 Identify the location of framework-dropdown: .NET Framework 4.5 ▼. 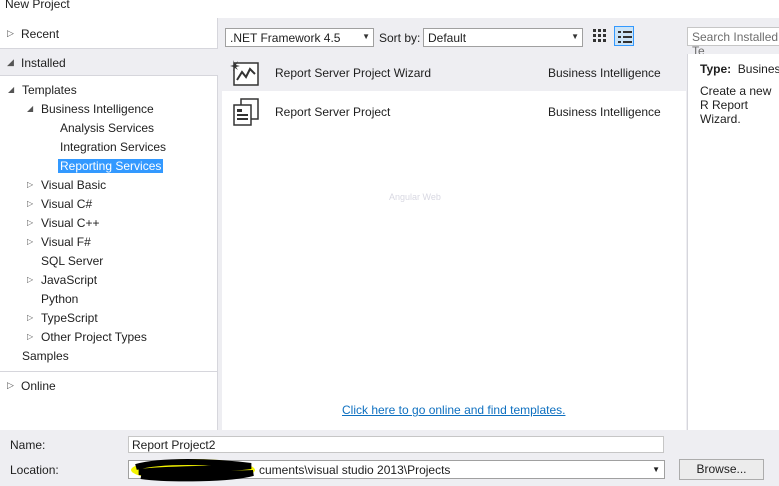
(299, 37).